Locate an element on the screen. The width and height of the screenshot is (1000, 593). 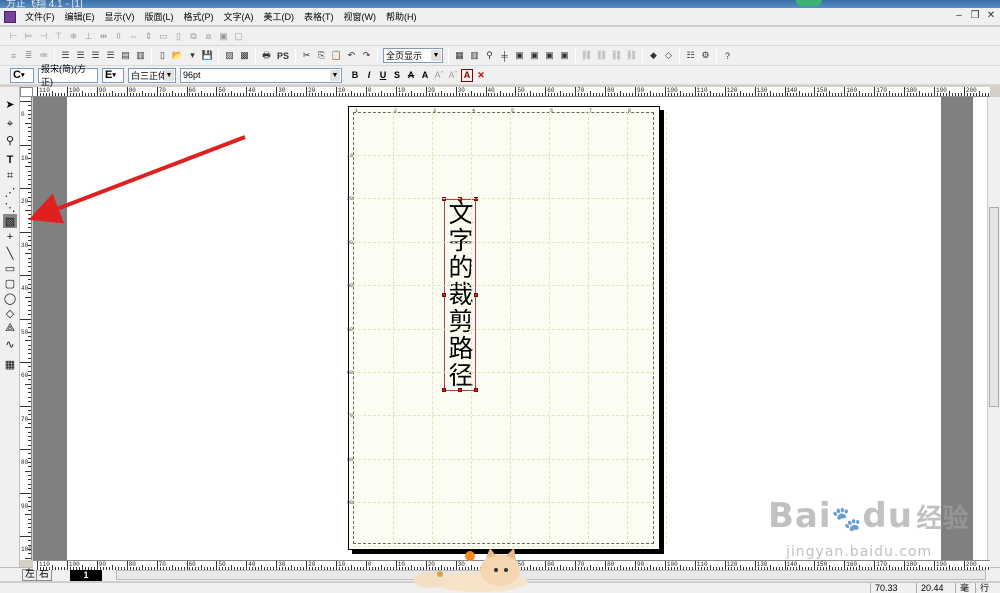
diamond-tool-icon: ◇ is located at coordinates (10, 313).